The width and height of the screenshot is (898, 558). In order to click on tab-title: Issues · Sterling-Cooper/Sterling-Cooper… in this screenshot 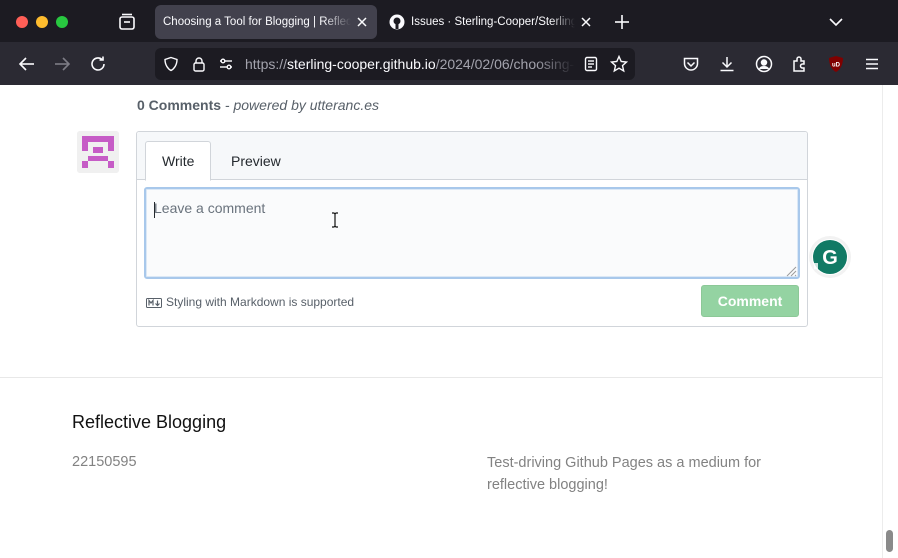, I will do `click(493, 22)`.